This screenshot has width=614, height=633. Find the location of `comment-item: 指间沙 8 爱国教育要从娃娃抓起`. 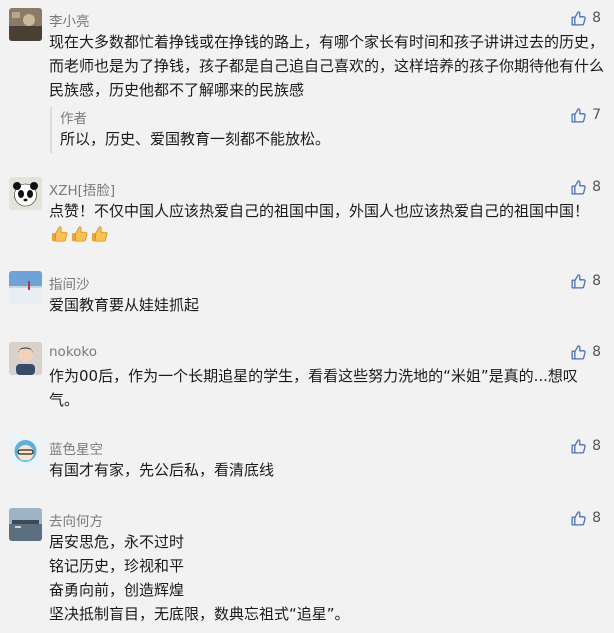

comment-item: 指间沙 8 爱国教育要从娃娃抓起 is located at coordinates (307, 293).